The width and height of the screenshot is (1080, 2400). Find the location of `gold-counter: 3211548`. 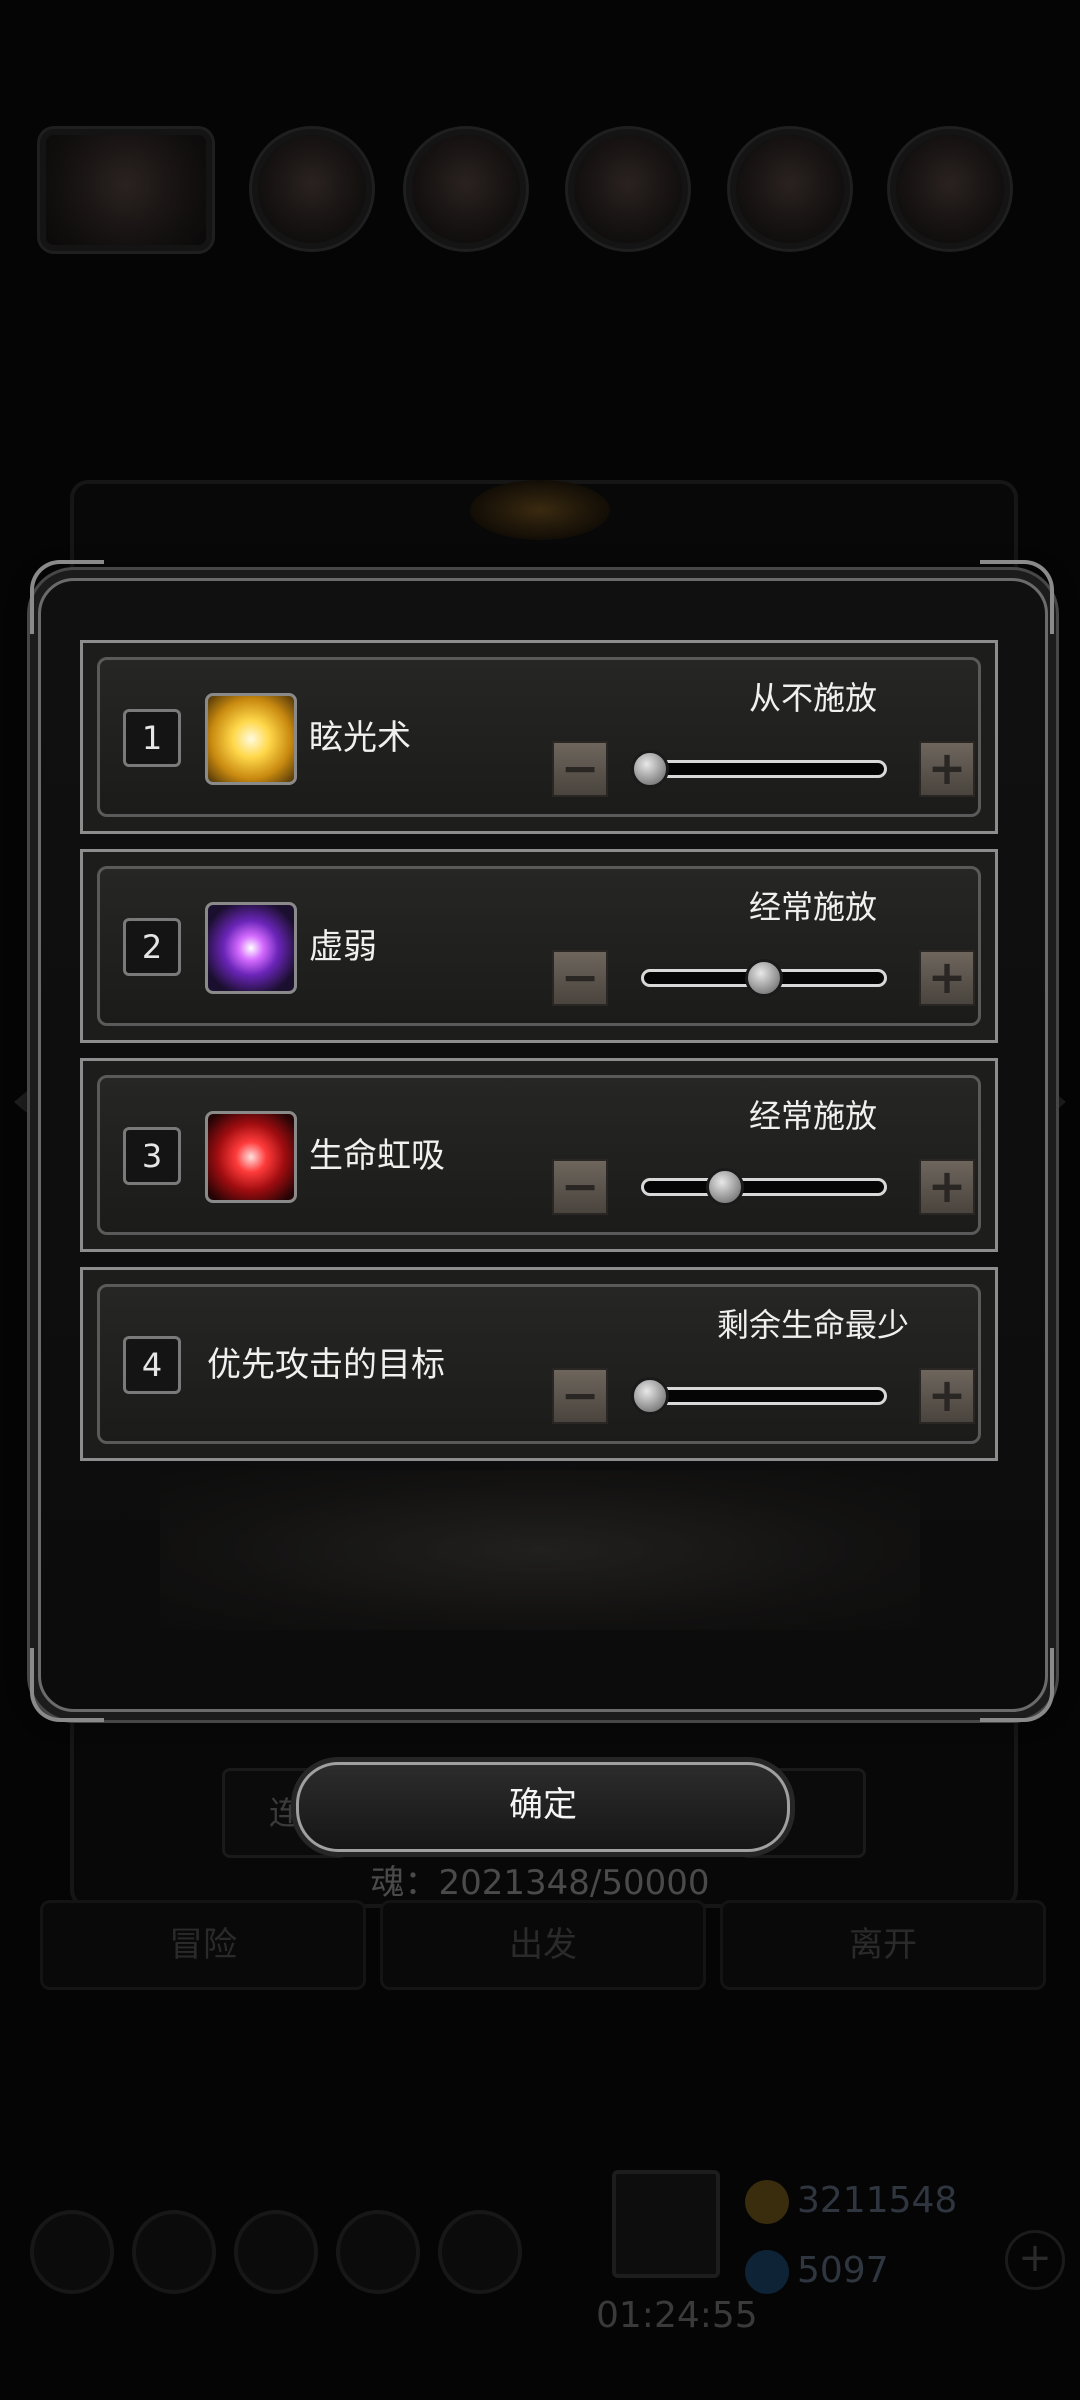

gold-counter: 3211548 is located at coordinates (851, 2202).